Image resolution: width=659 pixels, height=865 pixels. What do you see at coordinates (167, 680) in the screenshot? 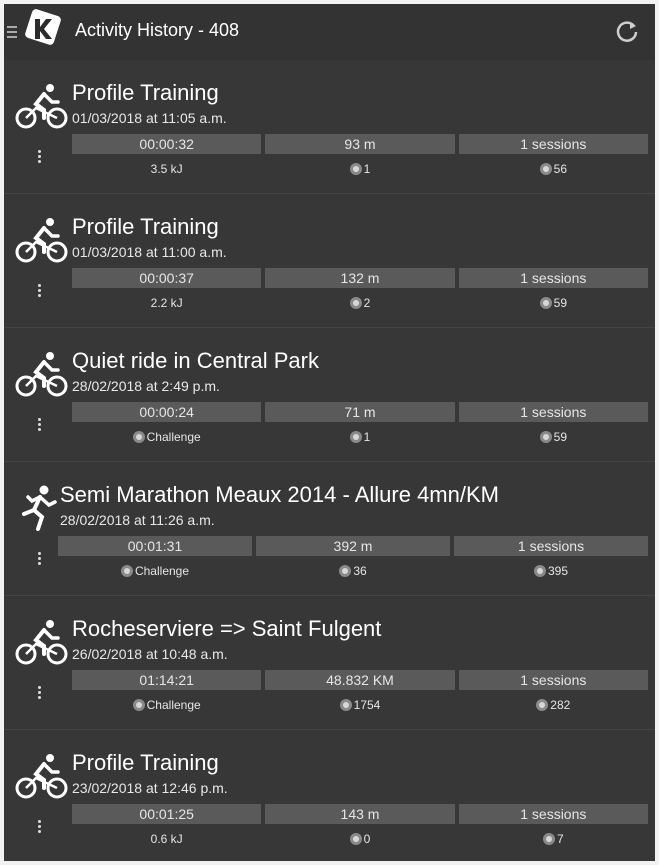
I see `duration-value: 01:14:21` at bounding box center [167, 680].